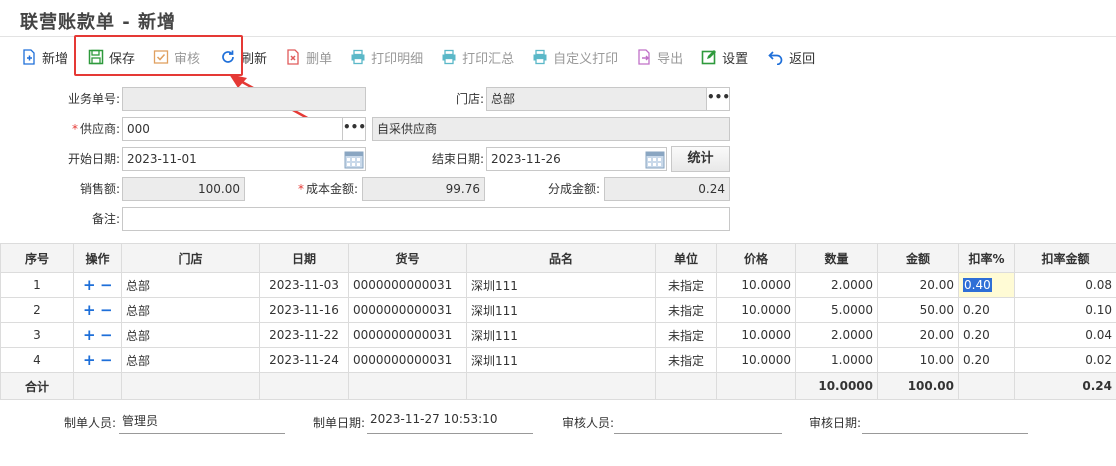 This screenshot has height=466, width=1116. What do you see at coordinates (457, 159) in the screenshot?
I see `end-date-label: 结束日期:` at bounding box center [457, 159].